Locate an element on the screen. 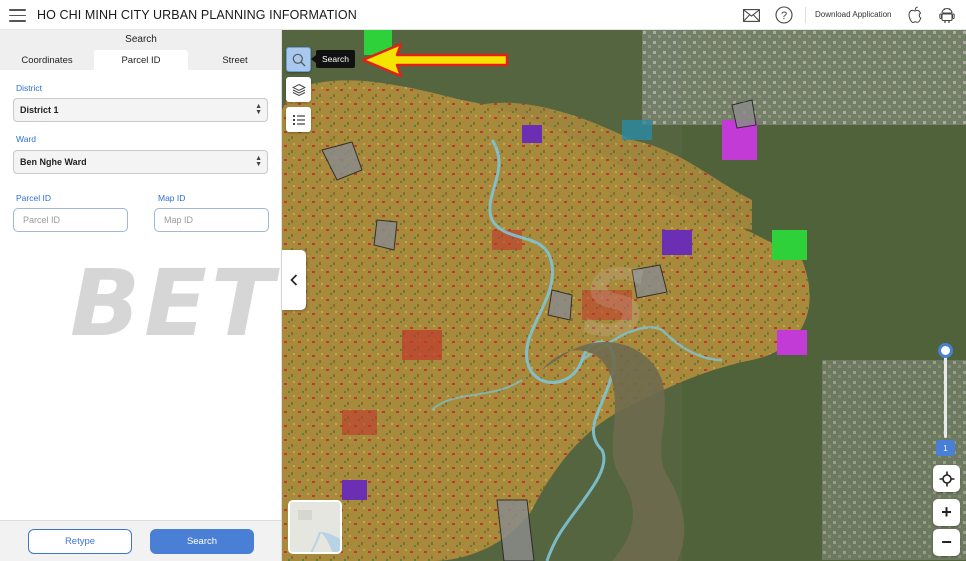 Image resolution: width=966 pixels, height=561 pixels. map-id-input: Map ID is located at coordinates (211, 220).